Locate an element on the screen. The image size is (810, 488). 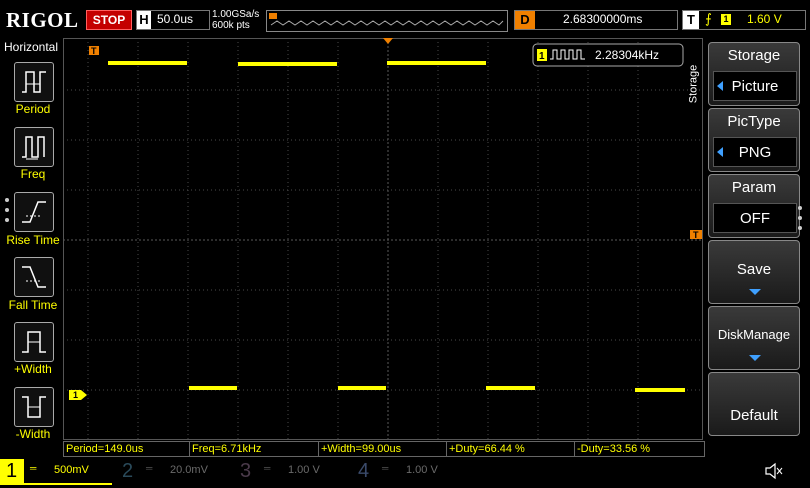
pos-width-label: +Width is located at coordinates (33, 369).